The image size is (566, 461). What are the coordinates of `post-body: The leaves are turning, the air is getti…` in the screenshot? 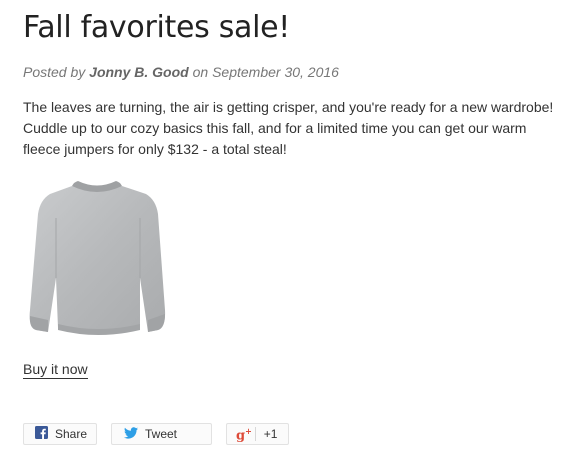 It's located at (288, 128).